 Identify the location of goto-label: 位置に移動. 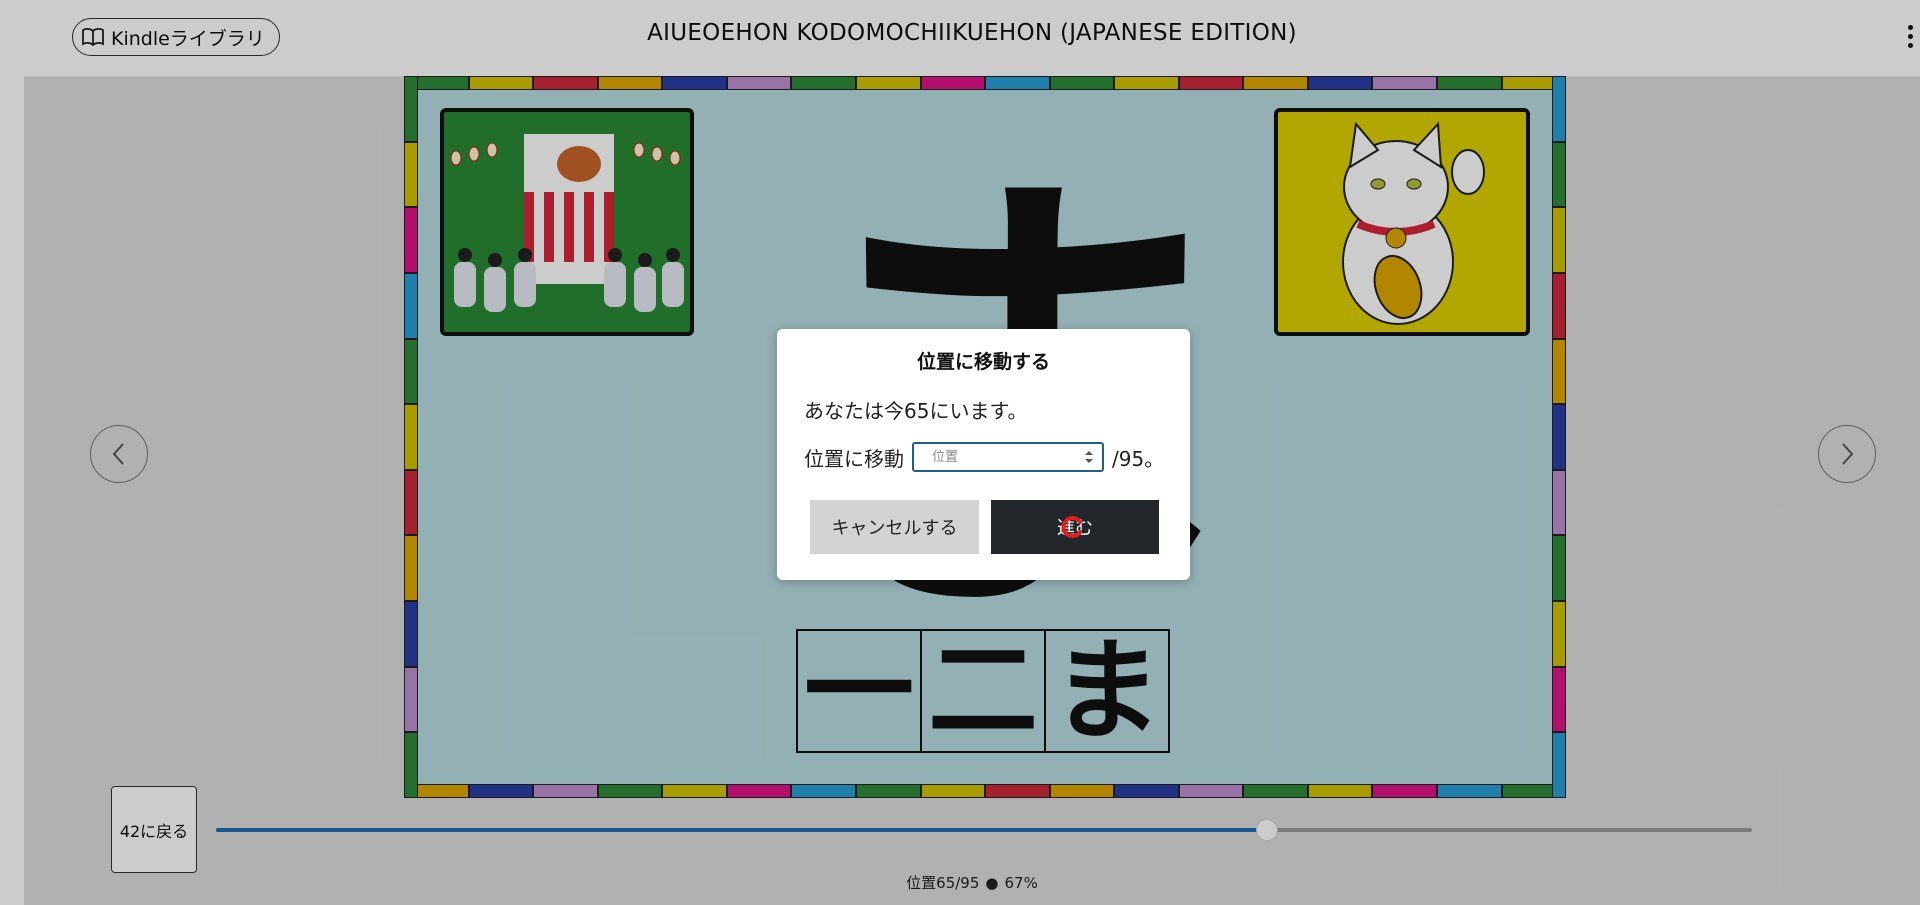
(854, 458).